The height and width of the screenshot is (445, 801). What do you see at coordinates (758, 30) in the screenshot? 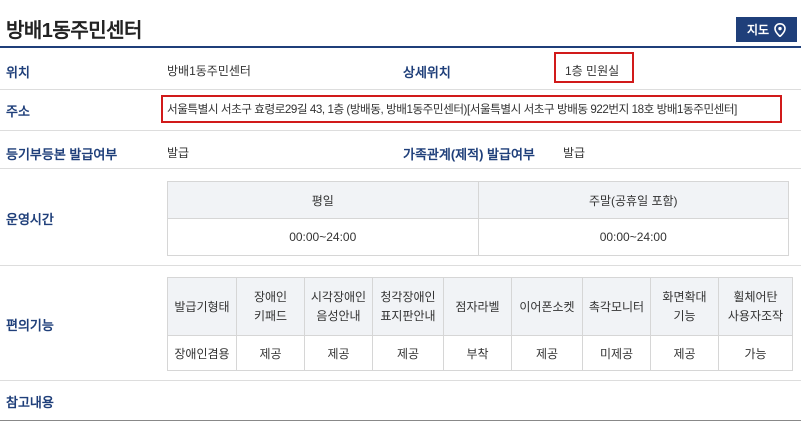
I see `map-button-label: 지도` at bounding box center [758, 30].